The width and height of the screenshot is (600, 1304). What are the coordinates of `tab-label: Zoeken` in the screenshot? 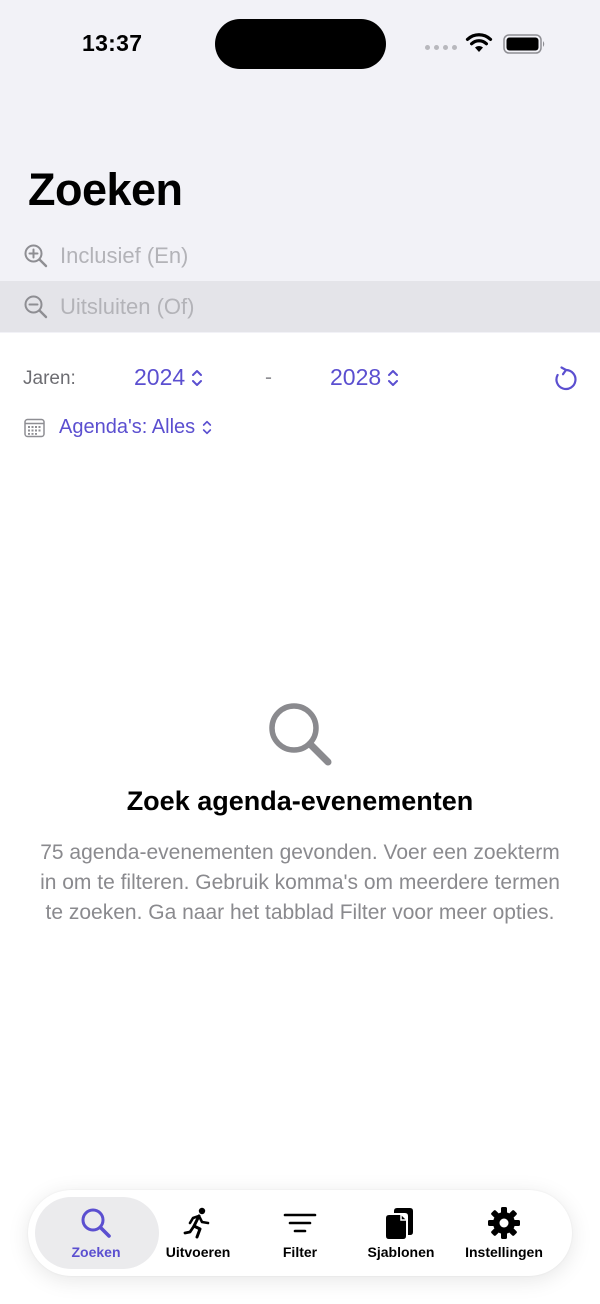 It's located at (96, 1252).